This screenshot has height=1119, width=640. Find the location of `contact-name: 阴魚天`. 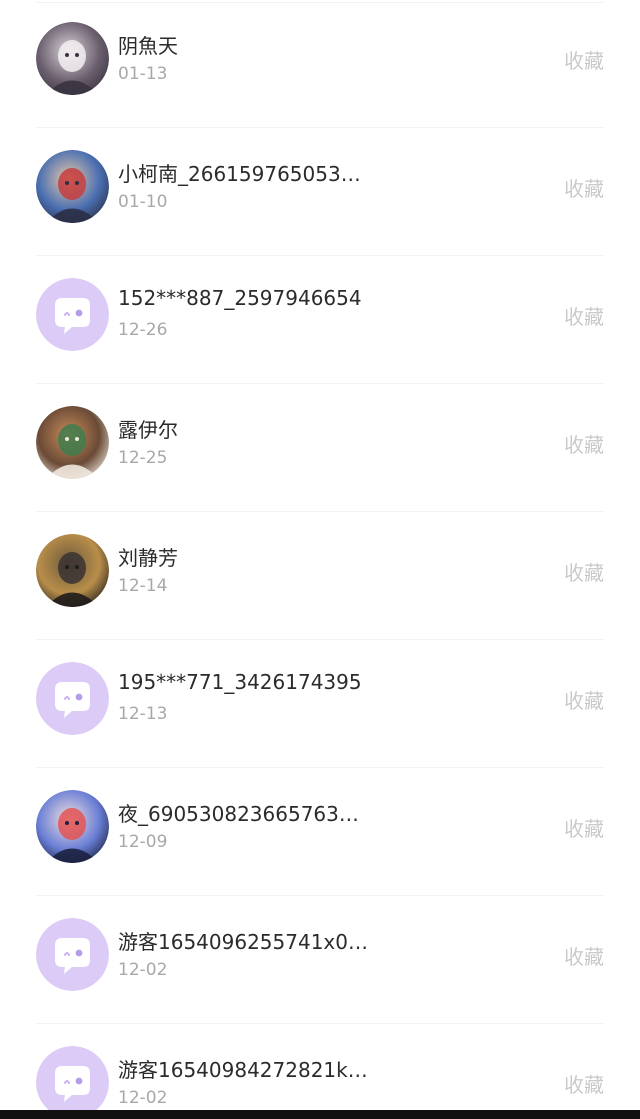

contact-name: 阴魚天 is located at coordinates (148, 46).